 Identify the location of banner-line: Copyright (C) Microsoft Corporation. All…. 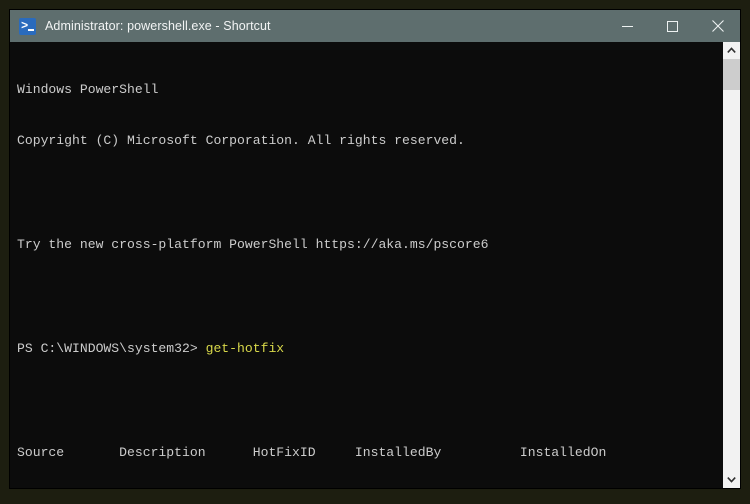
(241, 141).